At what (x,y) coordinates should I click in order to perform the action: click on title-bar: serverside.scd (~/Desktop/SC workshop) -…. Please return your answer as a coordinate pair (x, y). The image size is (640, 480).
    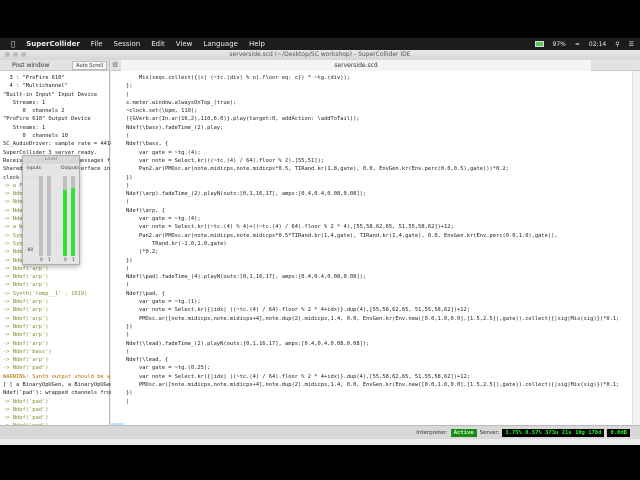
    Looking at the image, I should click on (320, 55).